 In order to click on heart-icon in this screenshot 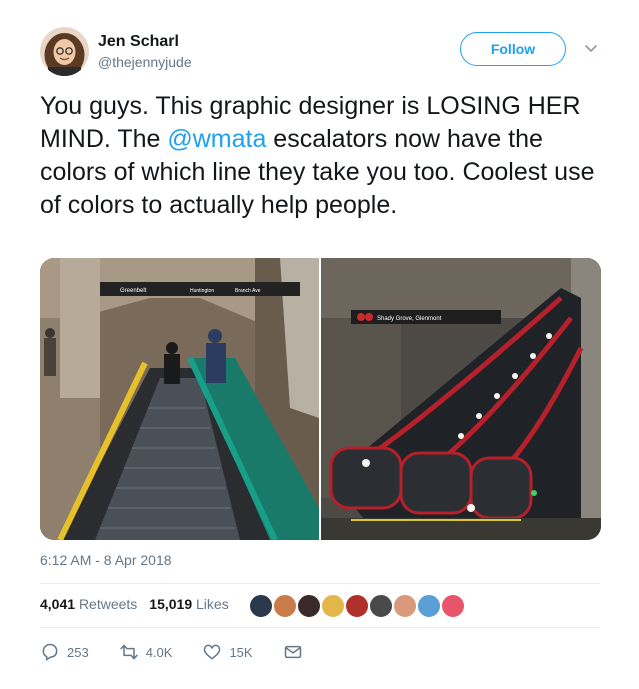, I will do `click(212, 652)`.